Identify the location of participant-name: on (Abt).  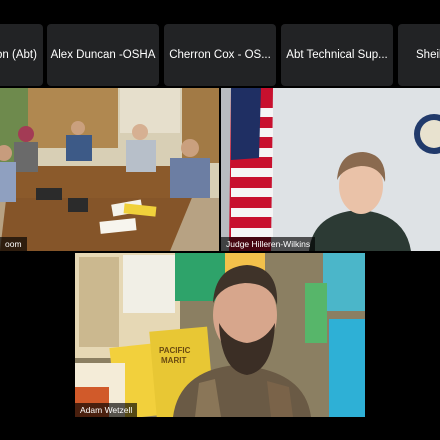
(18, 55).